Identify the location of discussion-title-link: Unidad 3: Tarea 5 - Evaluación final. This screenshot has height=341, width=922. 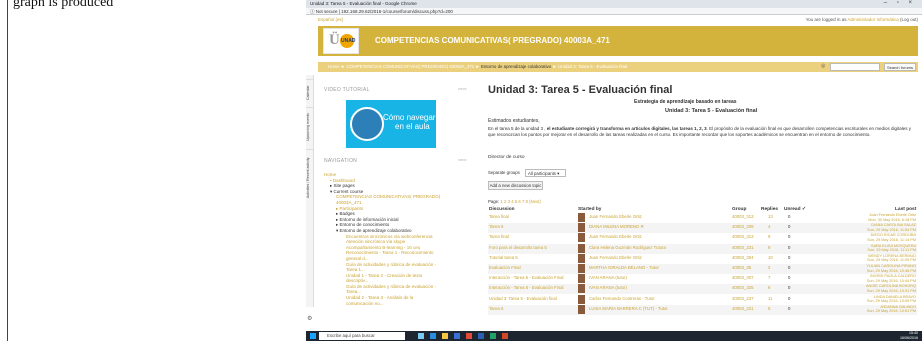
(523, 298).